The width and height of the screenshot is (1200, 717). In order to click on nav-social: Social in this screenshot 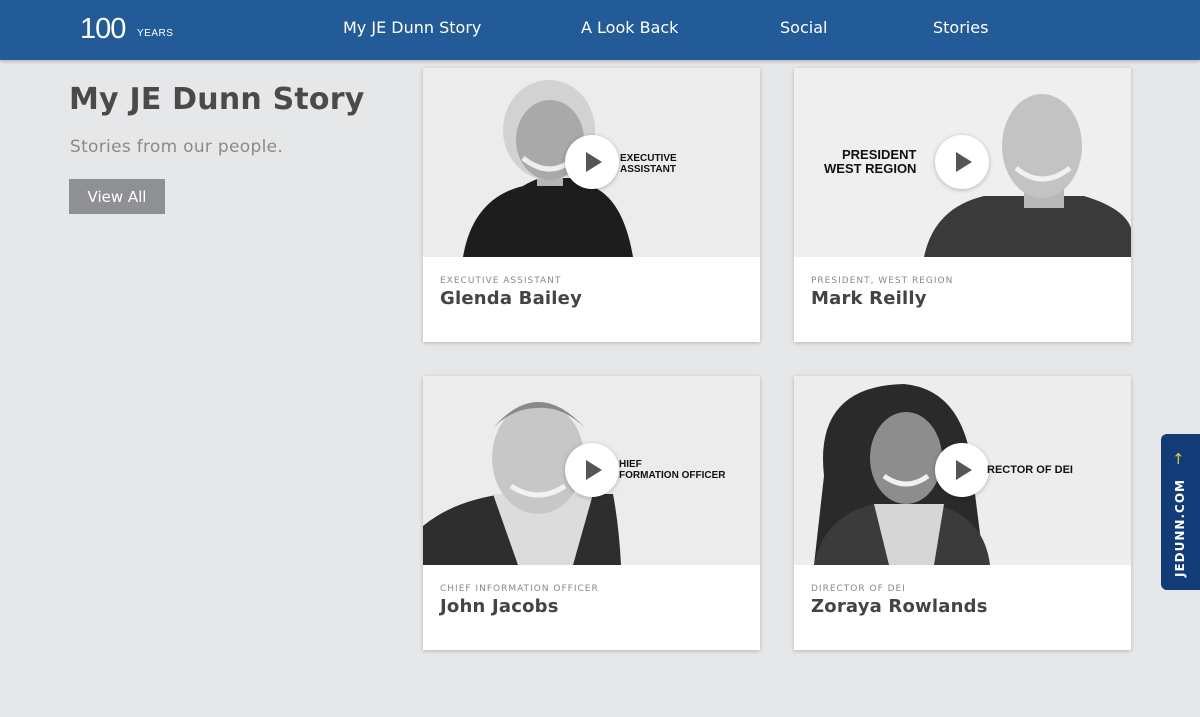, I will do `click(803, 27)`.